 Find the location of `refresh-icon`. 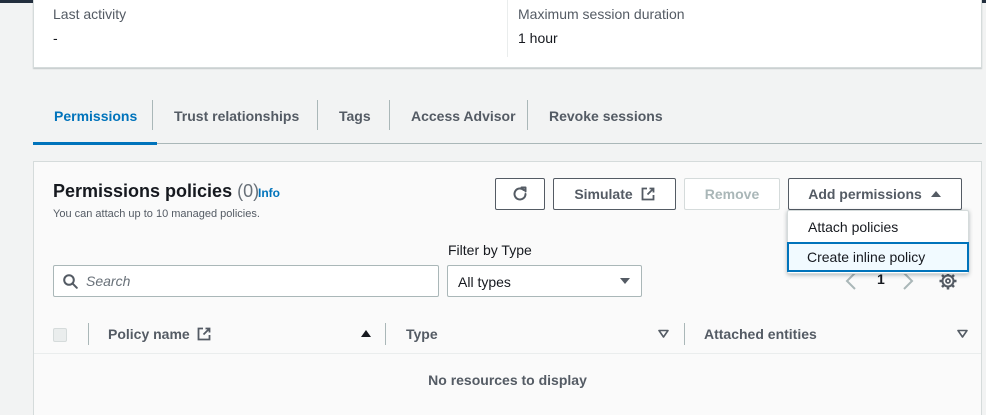

refresh-icon is located at coordinates (520, 193).